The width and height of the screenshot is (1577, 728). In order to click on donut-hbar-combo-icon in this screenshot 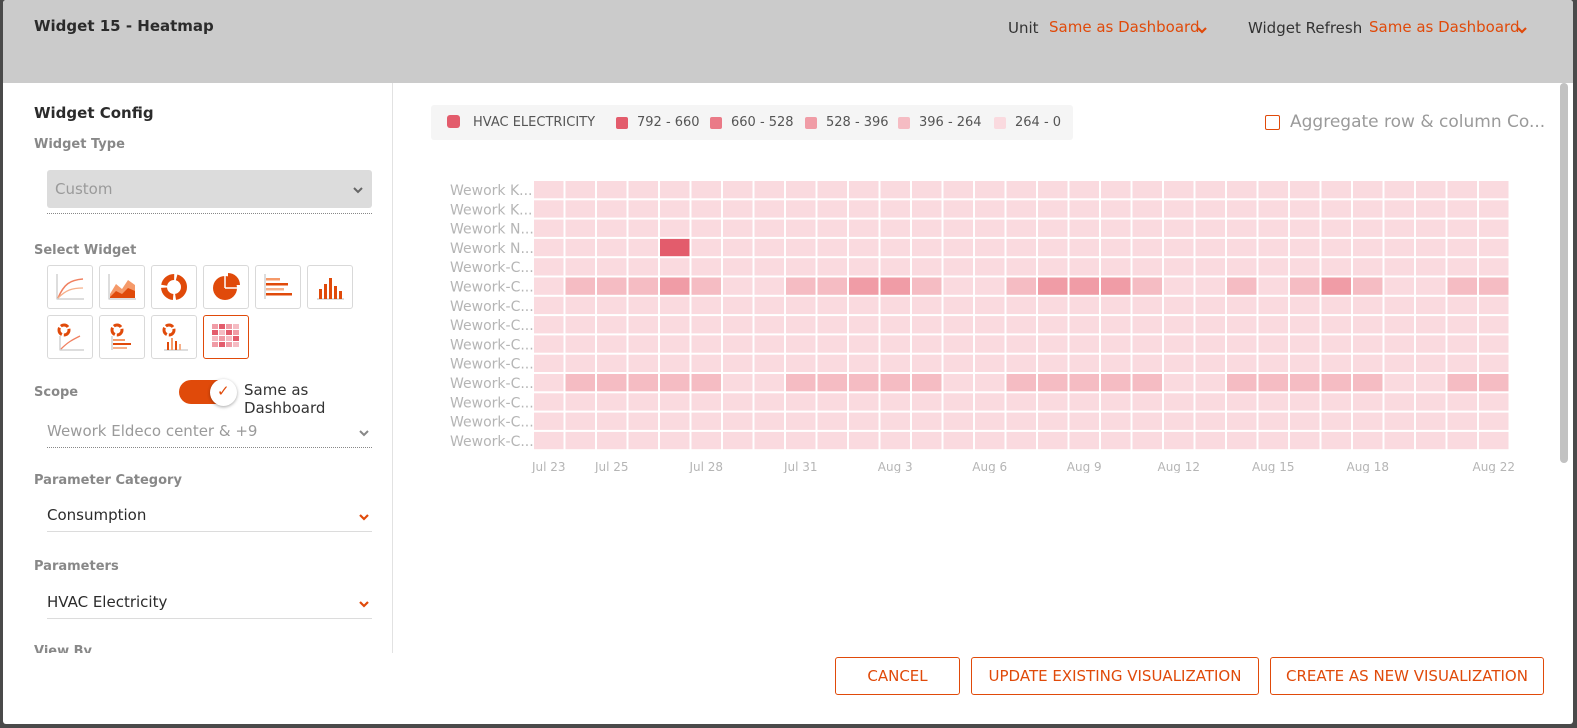, I will do `click(122, 337)`.